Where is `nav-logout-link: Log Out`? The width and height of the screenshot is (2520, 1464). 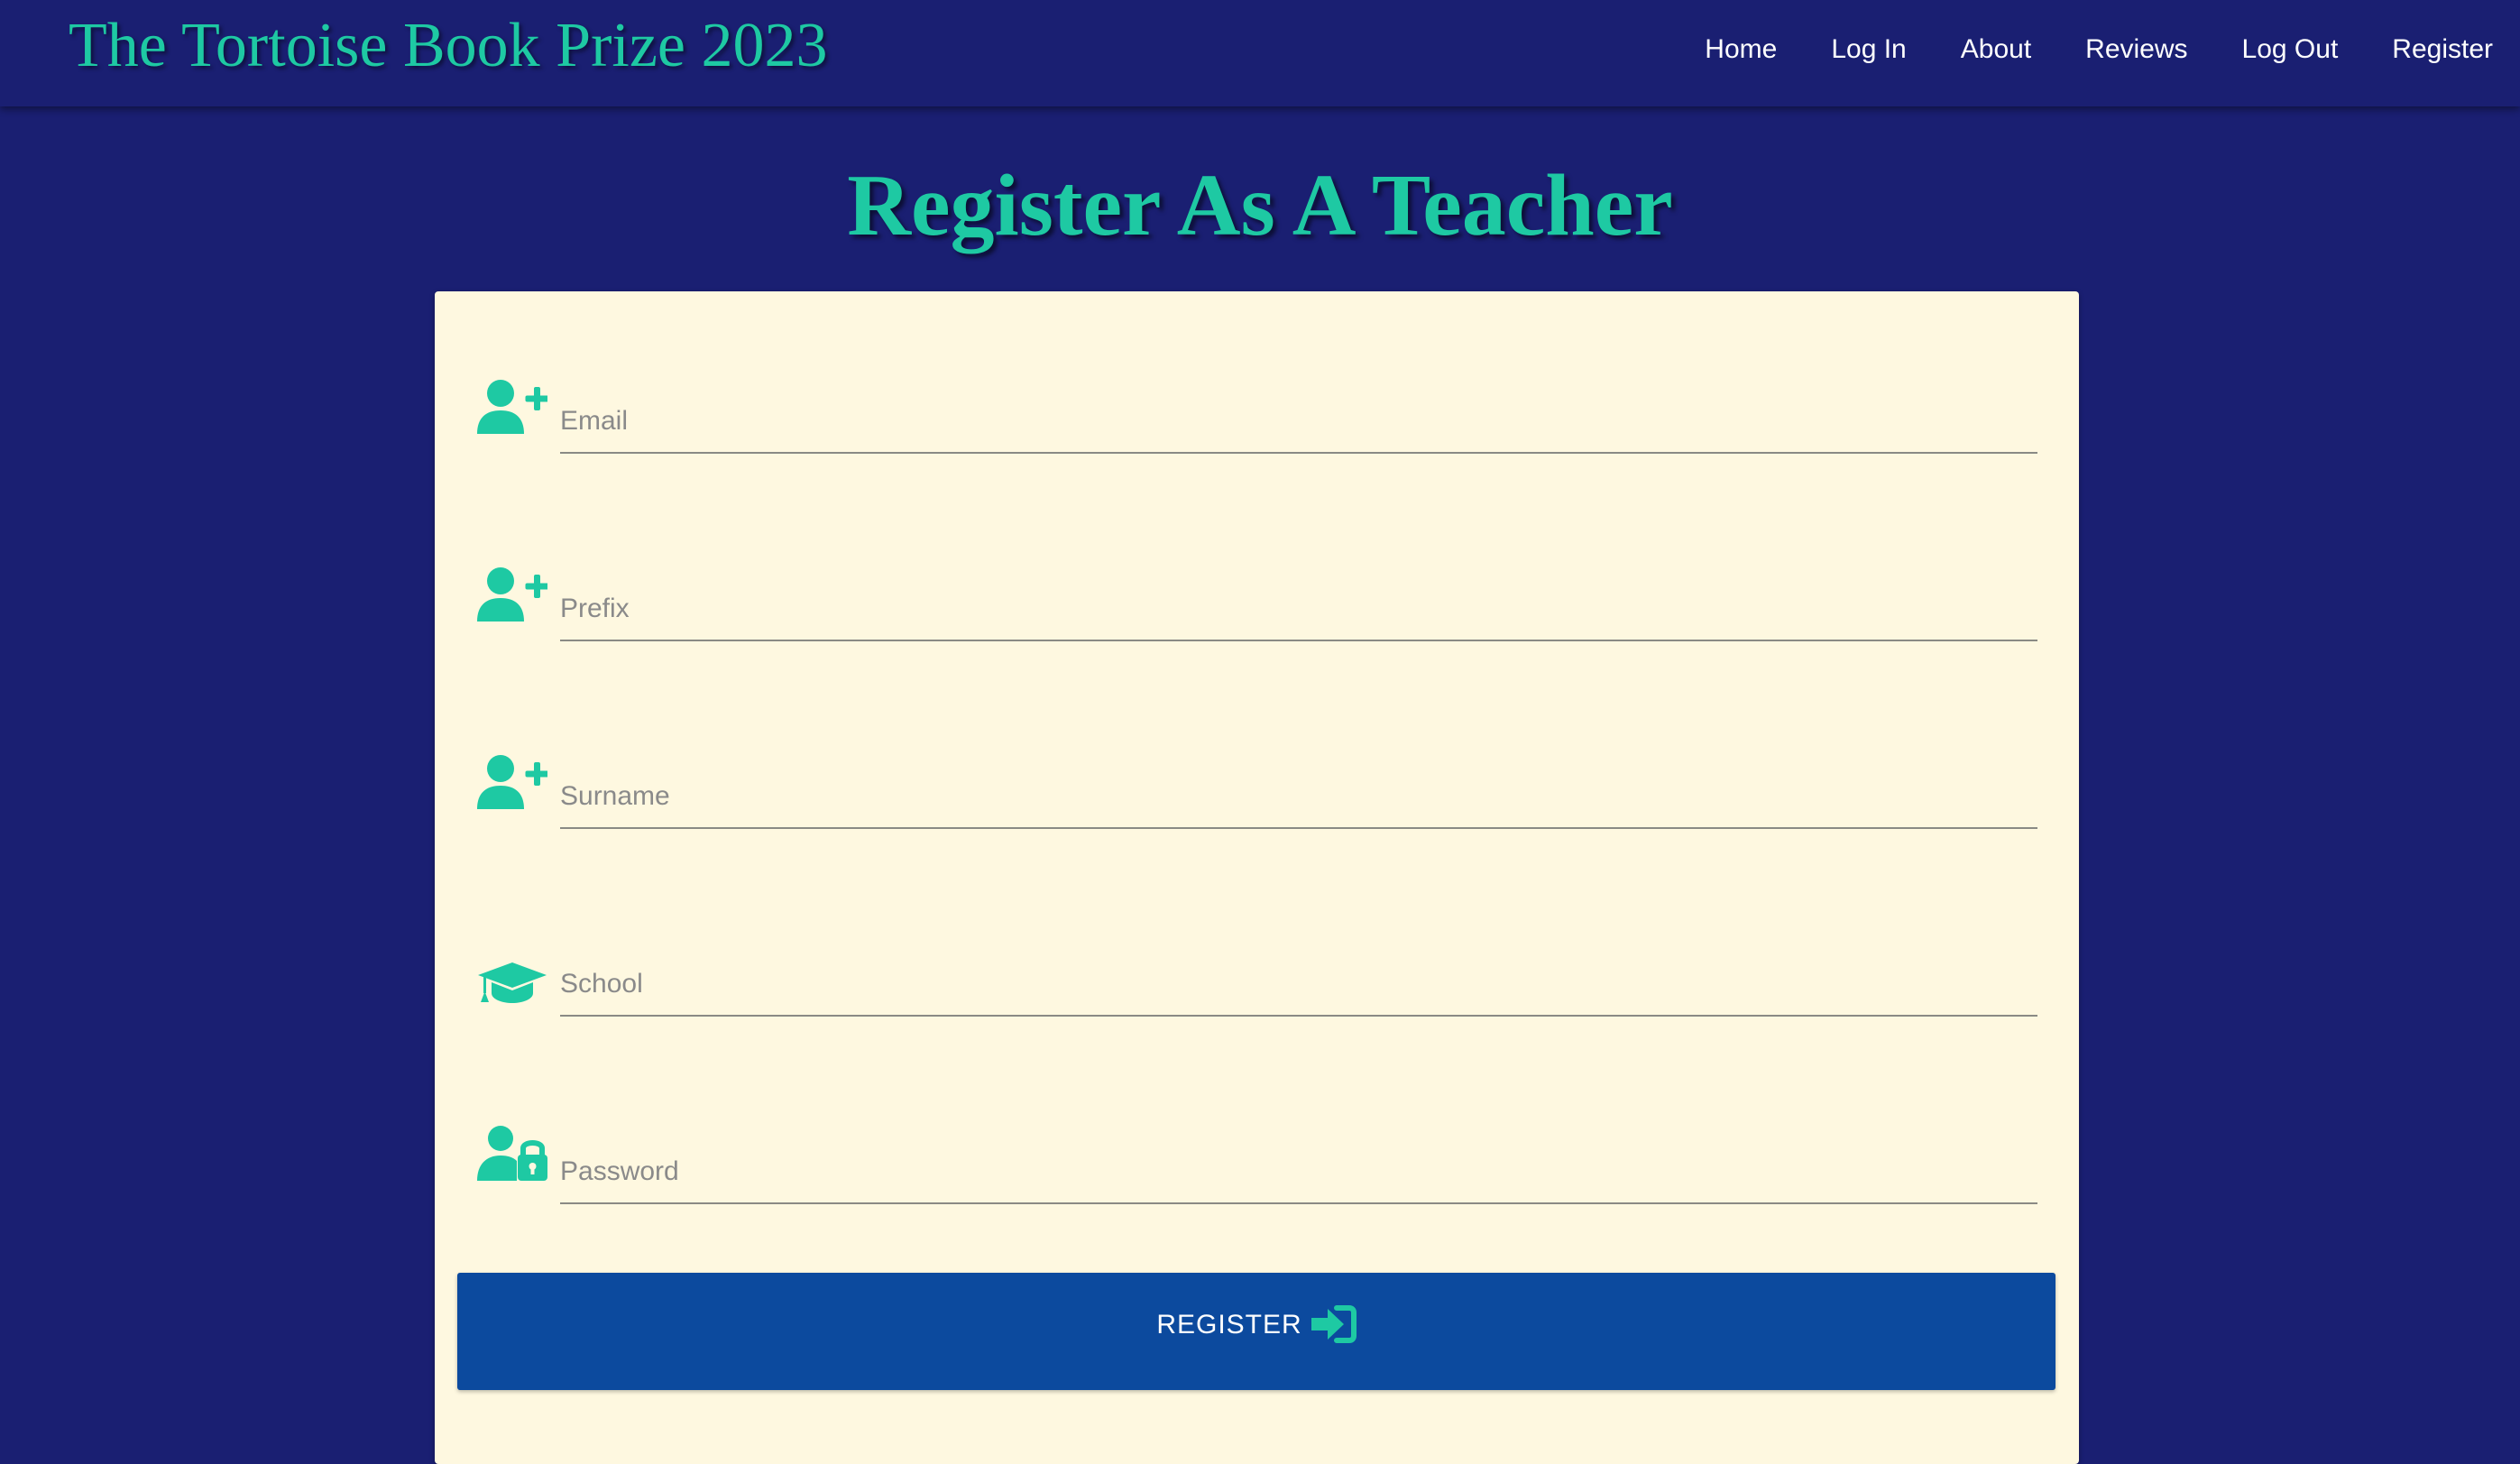 nav-logout-link: Log Out is located at coordinates (2291, 49).